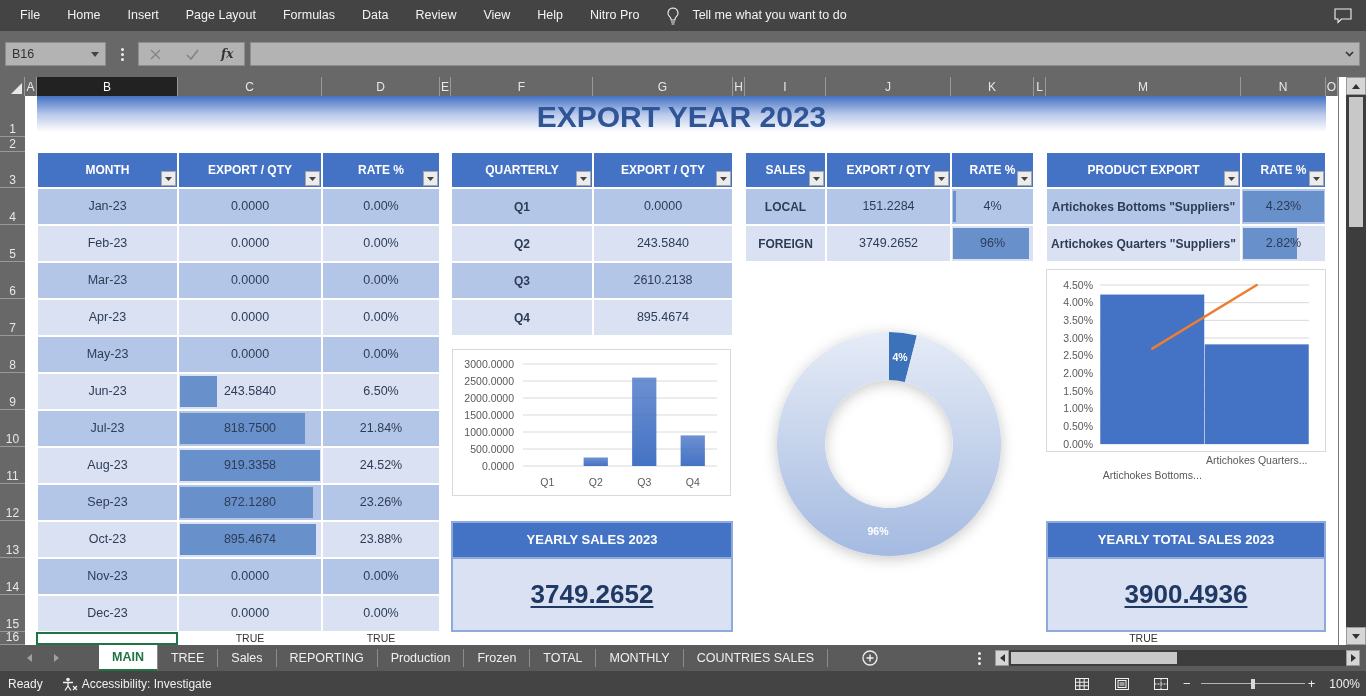  Describe the element at coordinates (12, 391) in the screenshot. I see `row-header: 9` at that location.